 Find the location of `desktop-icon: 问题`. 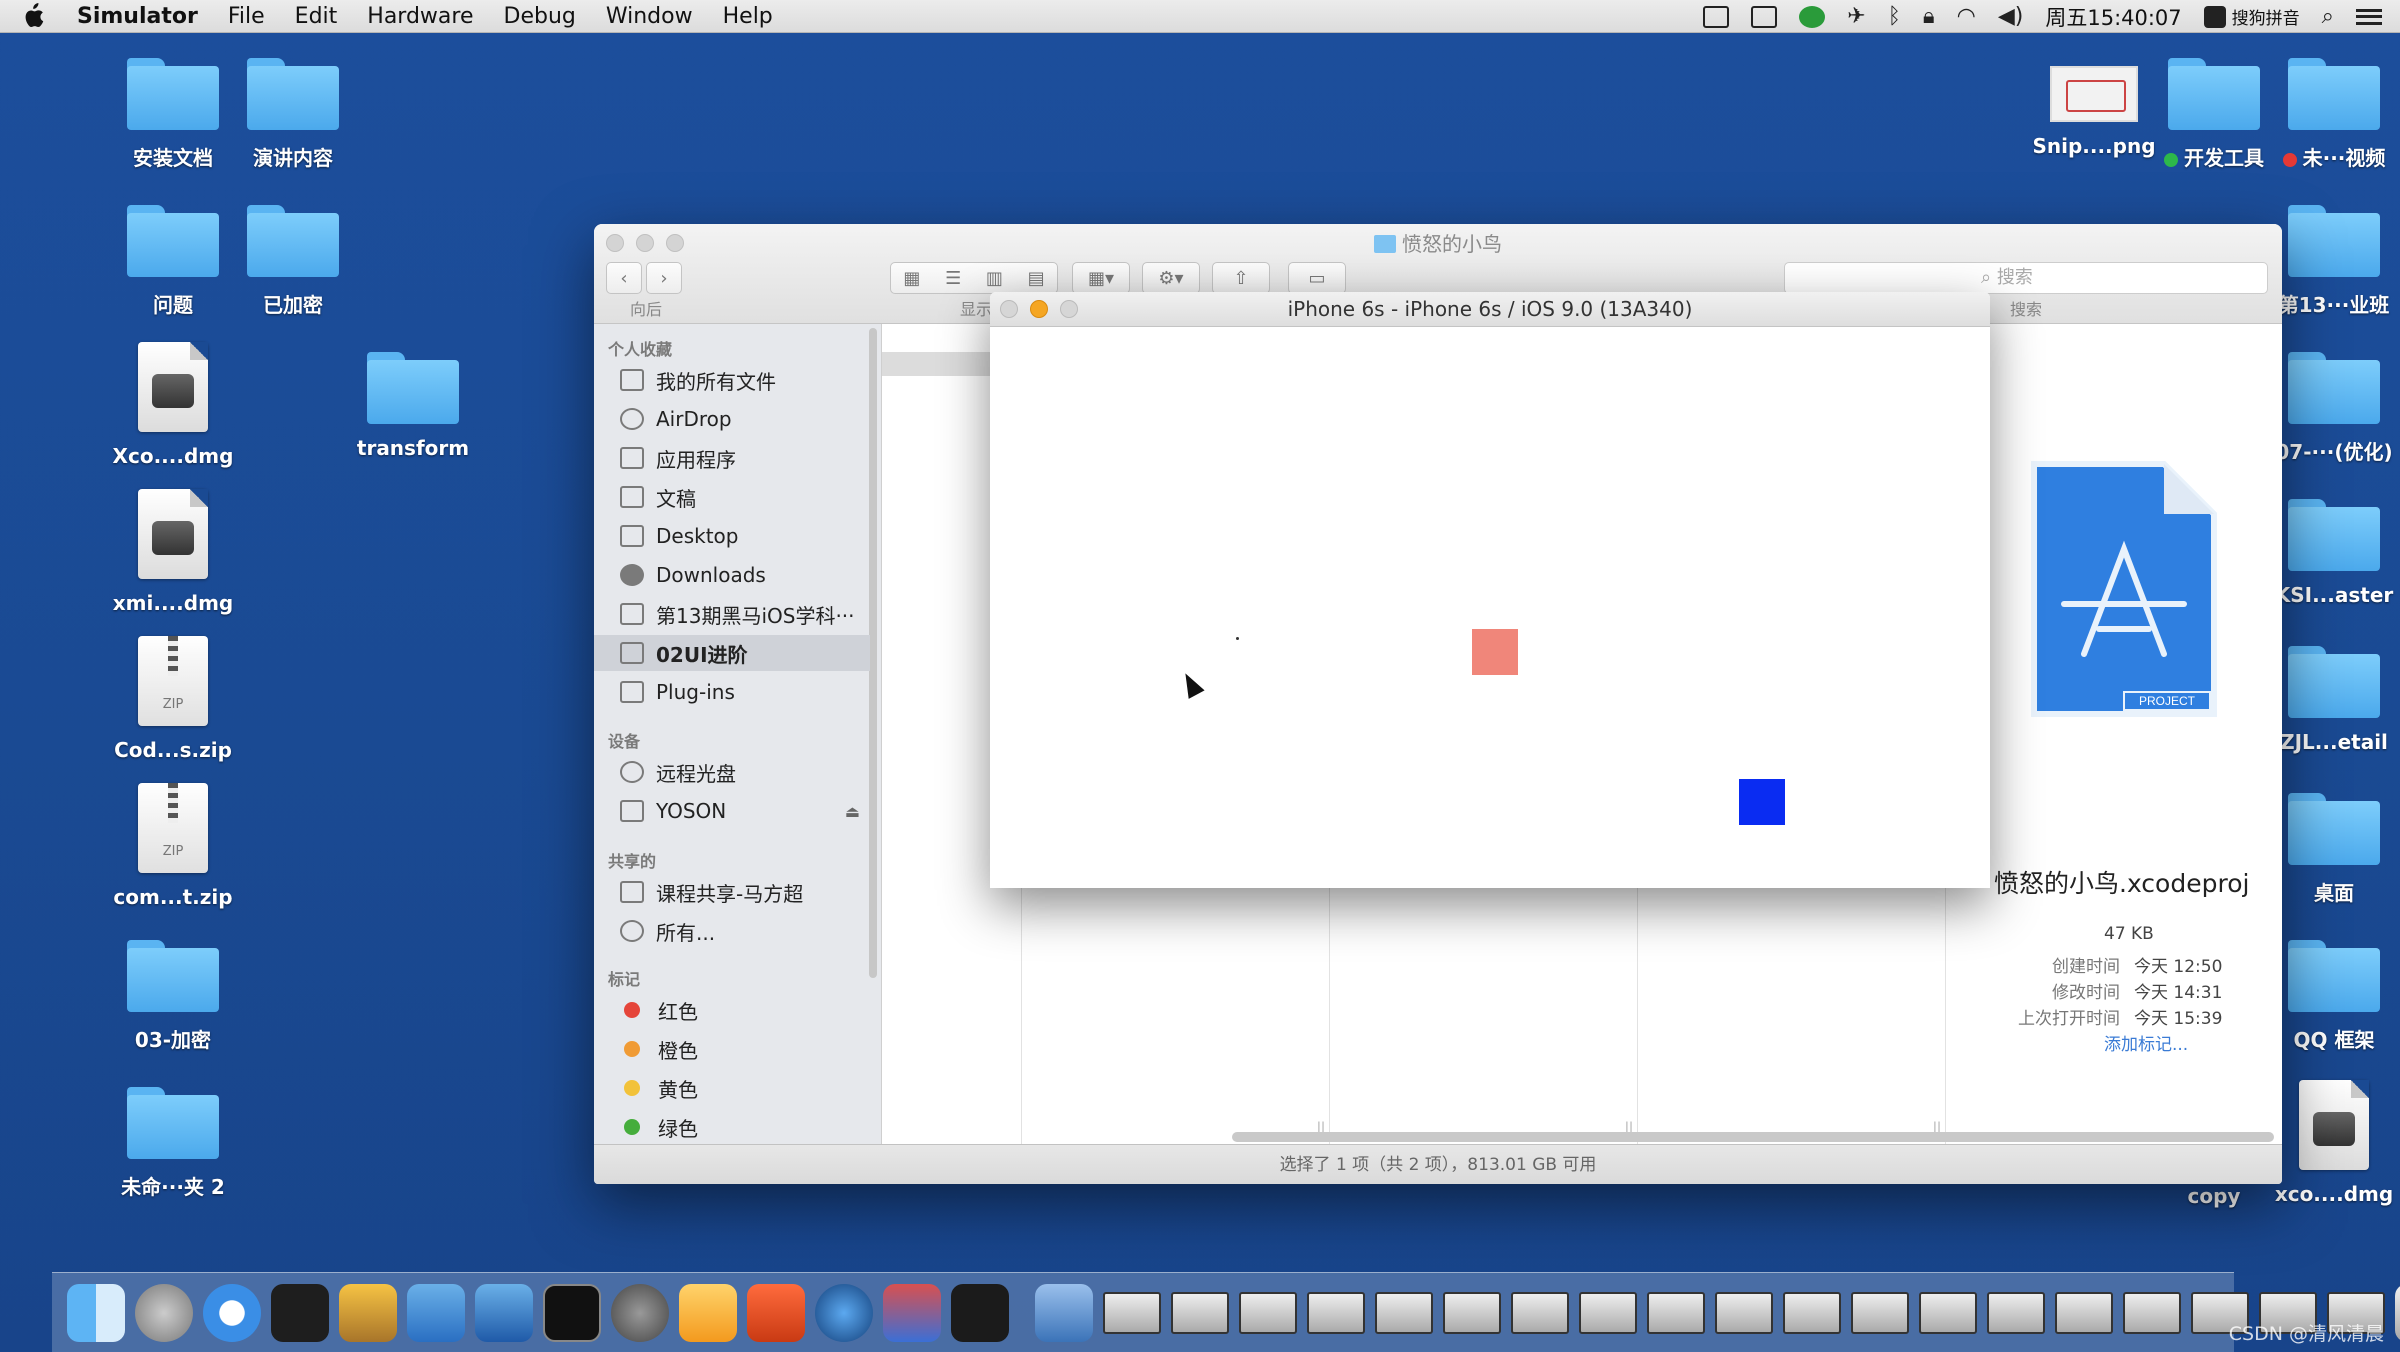

desktop-icon: 问题 is located at coordinates (173, 254).